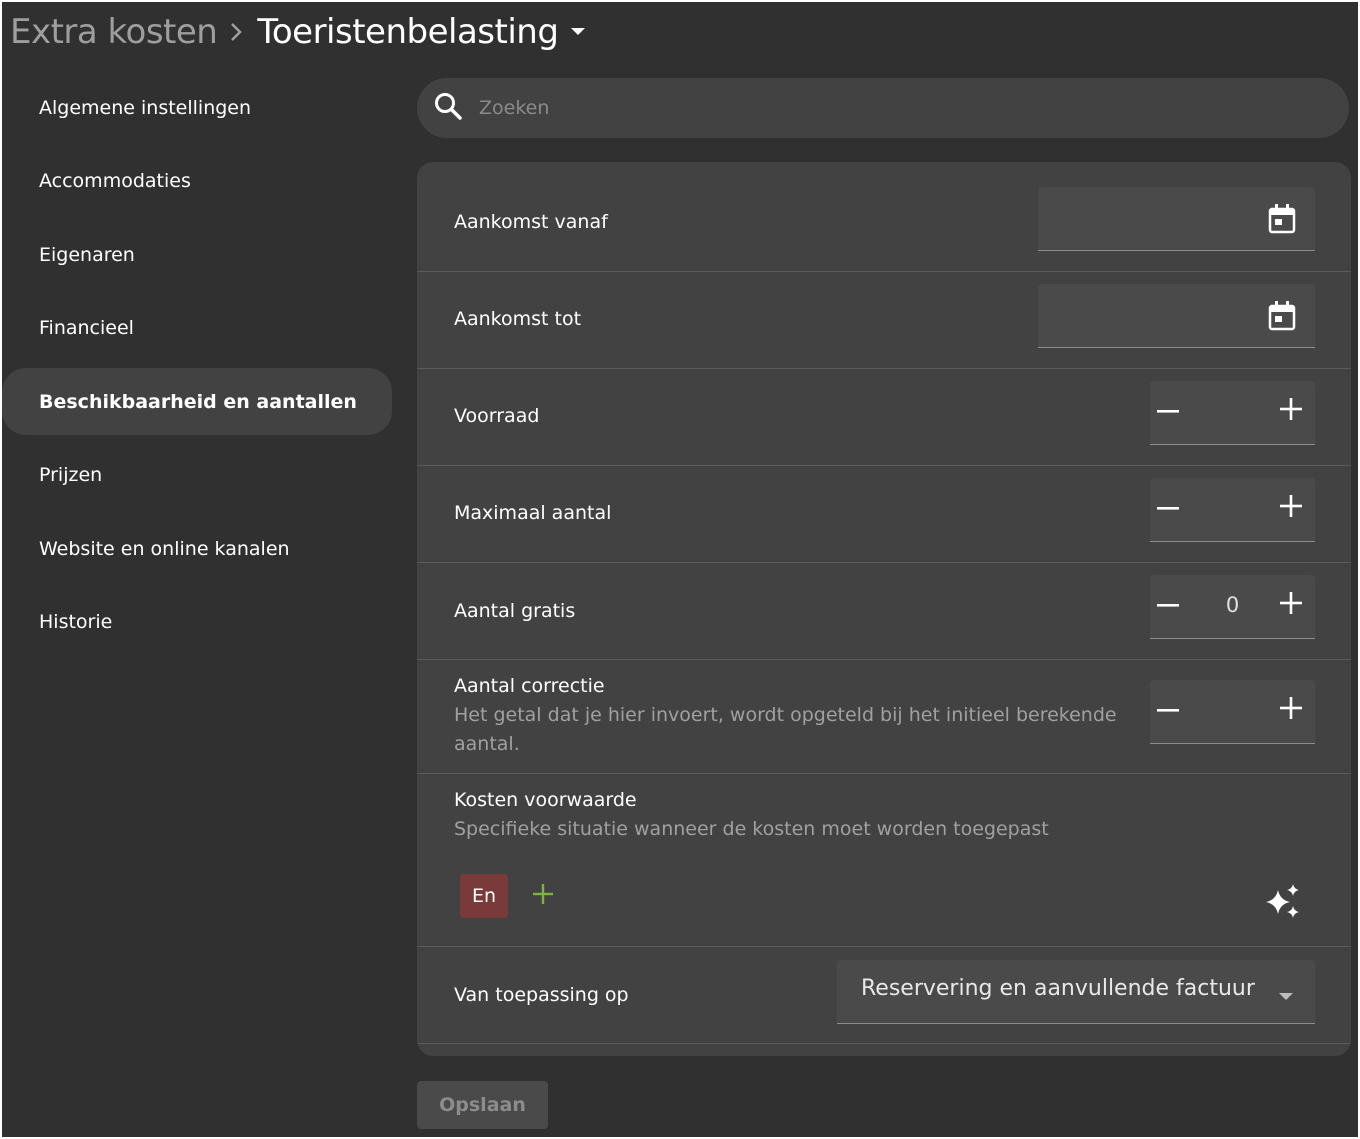  Describe the element at coordinates (543, 896) in the screenshot. I see `add-condition-icon` at that location.